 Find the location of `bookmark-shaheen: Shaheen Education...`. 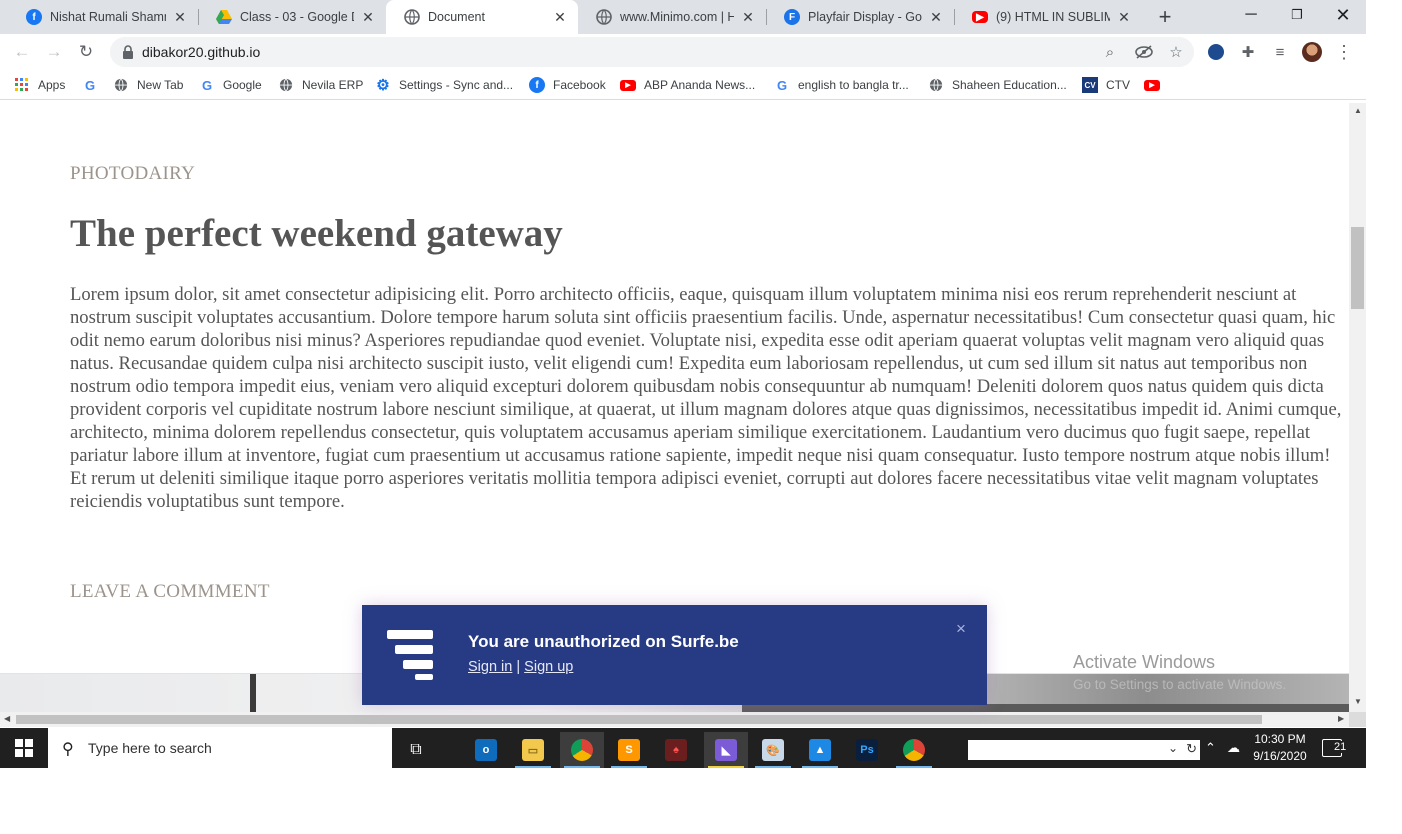

bookmark-shaheen: Shaheen Education... is located at coordinates (997, 85).